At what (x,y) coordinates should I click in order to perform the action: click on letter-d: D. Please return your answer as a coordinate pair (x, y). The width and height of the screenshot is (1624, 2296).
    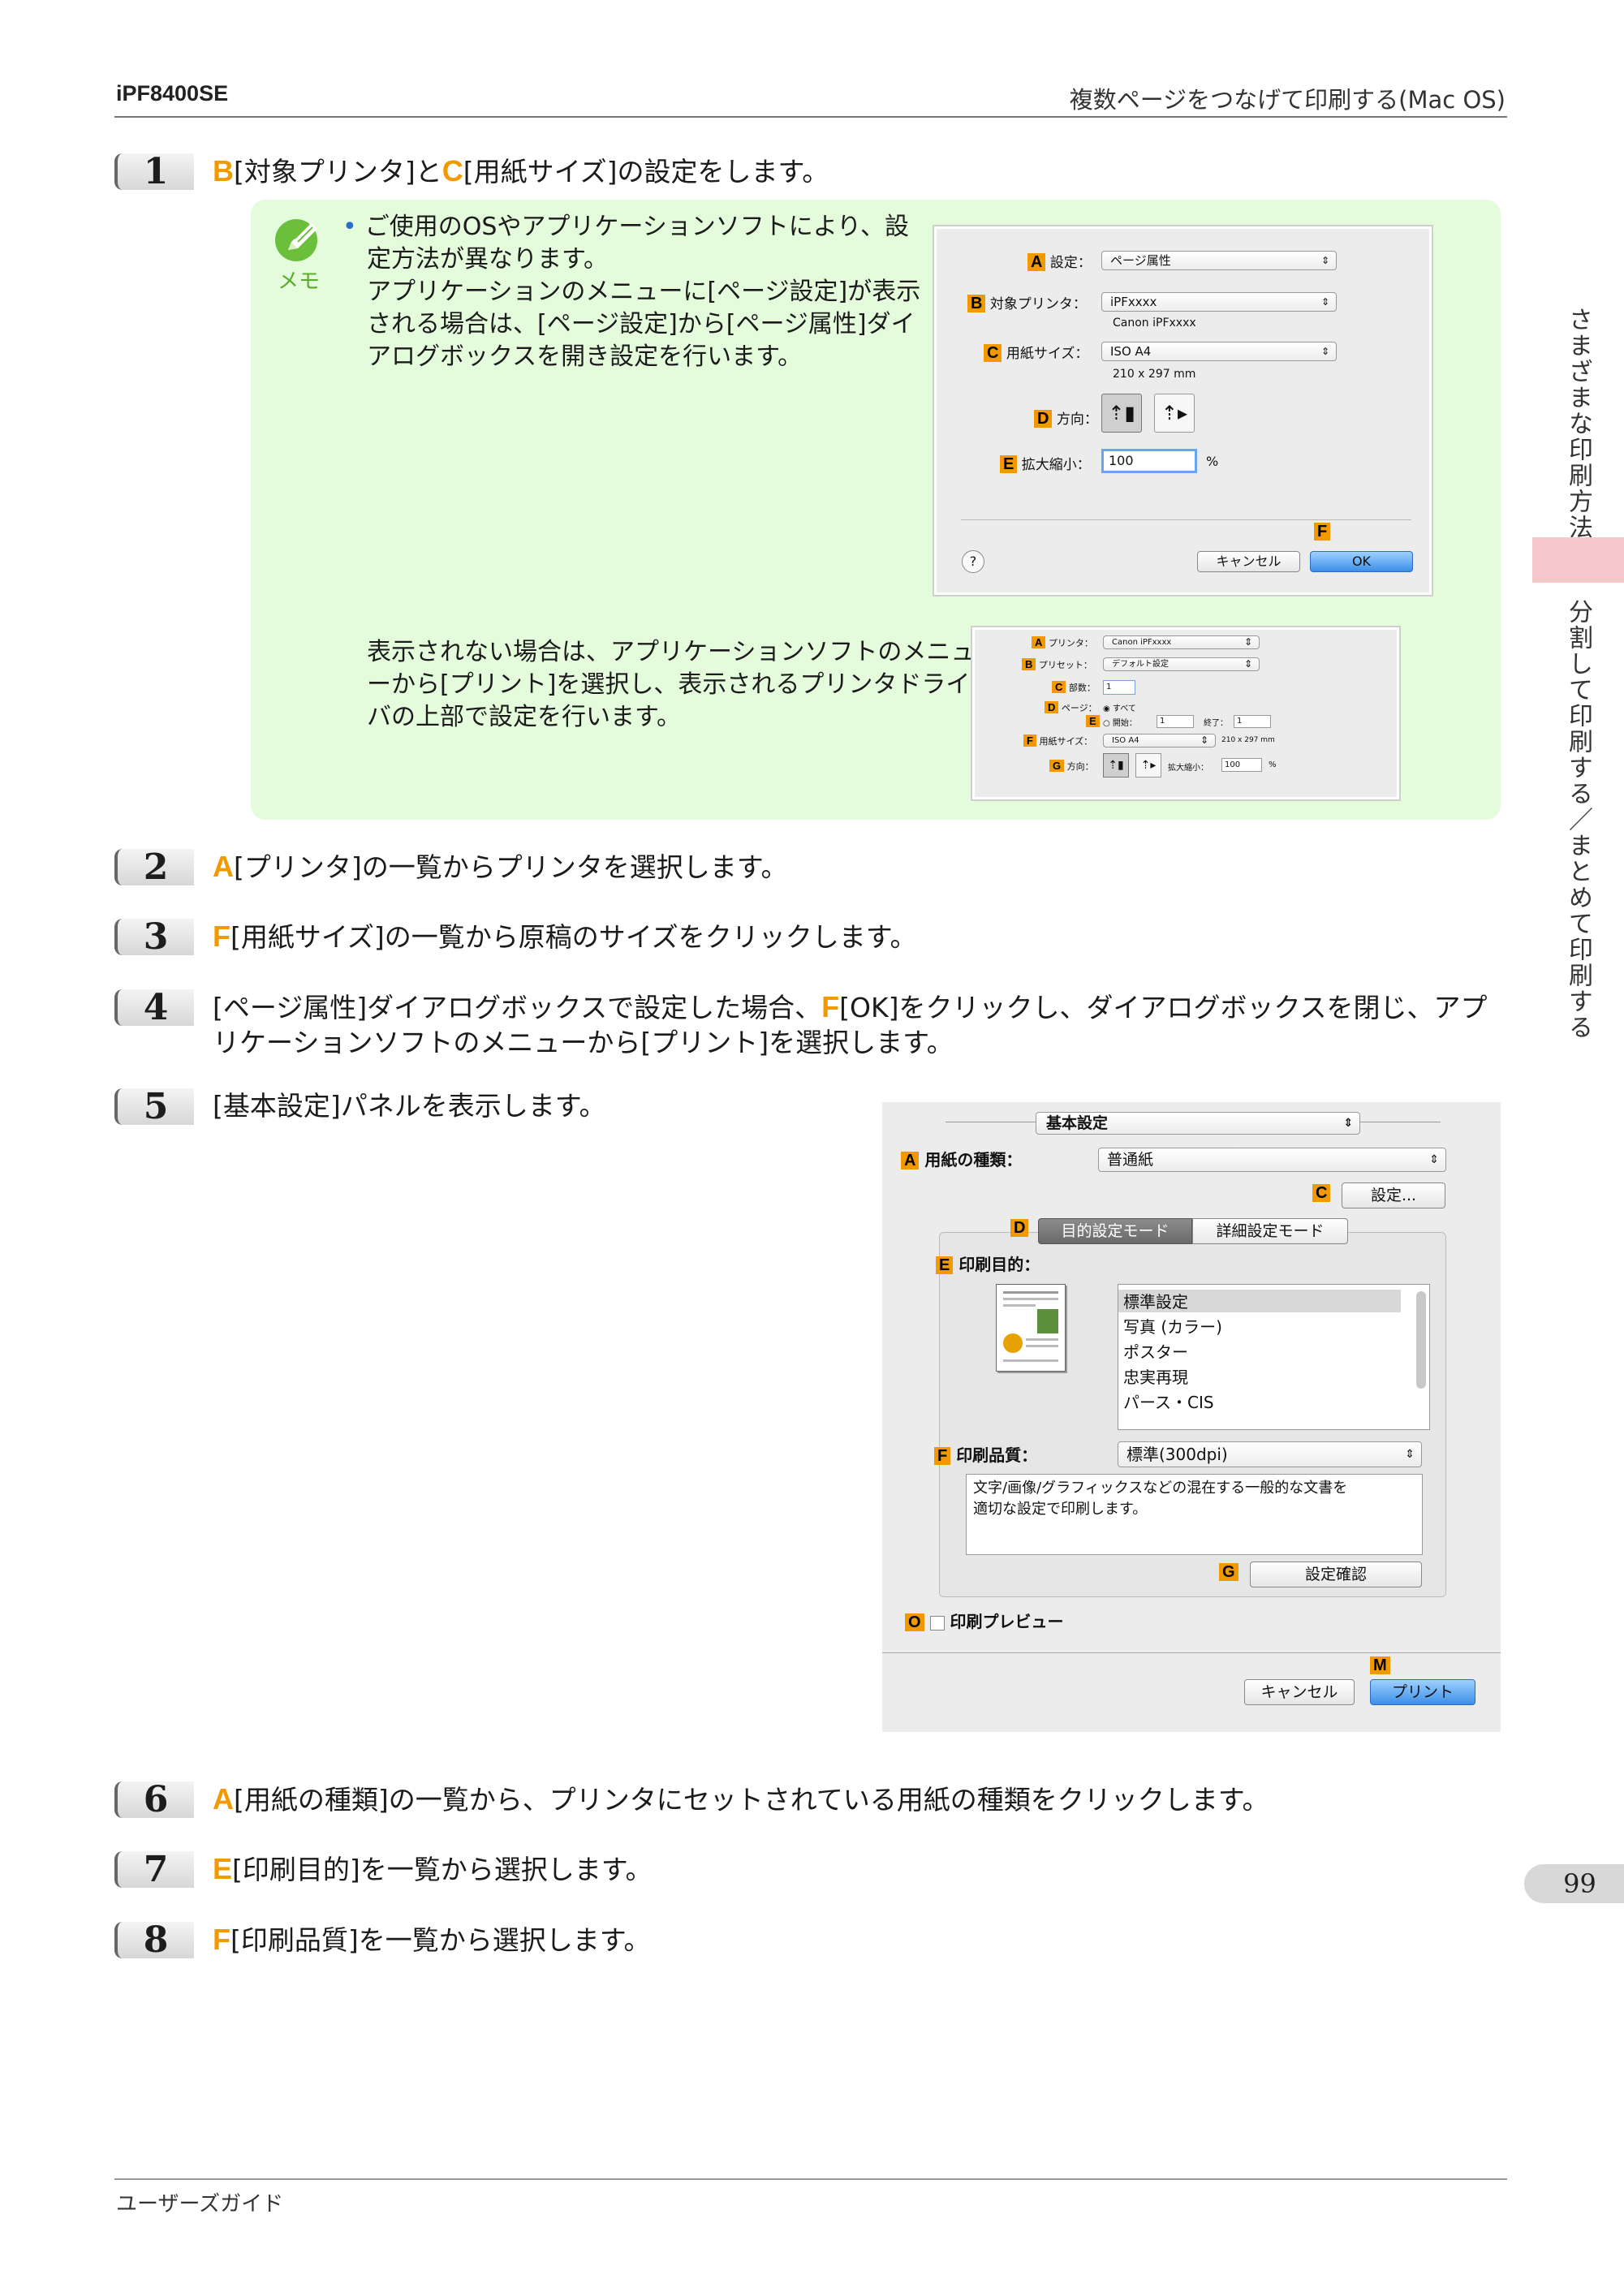
    Looking at the image, I should click on (1020, 1228).